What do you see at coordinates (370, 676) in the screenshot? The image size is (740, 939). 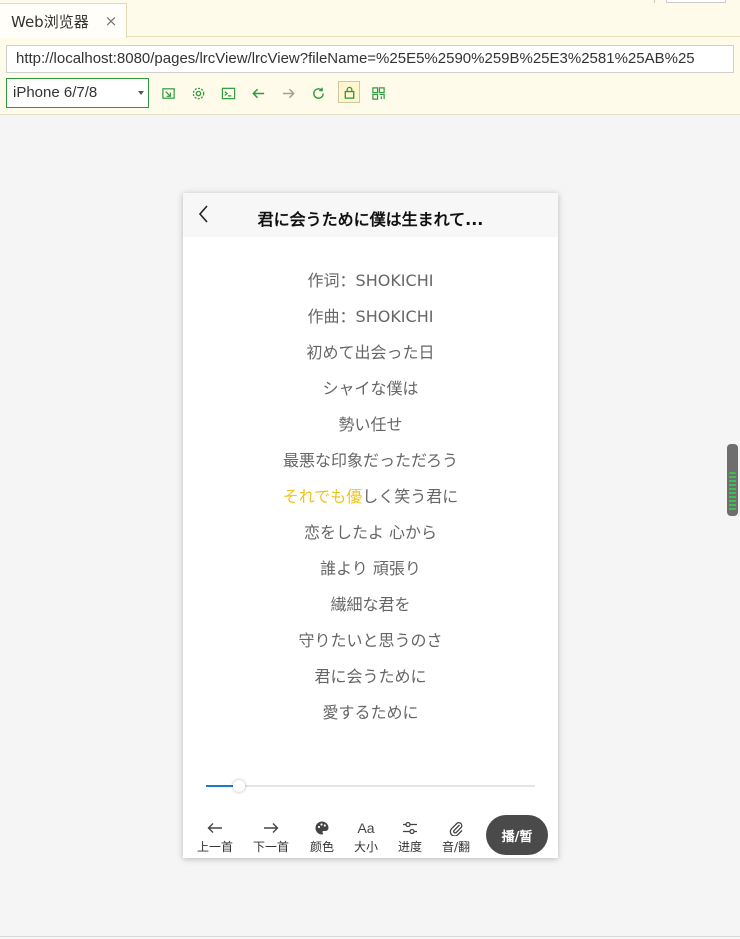 I see `lyric-line: 君に会うために` at bounding box center [370, 676].